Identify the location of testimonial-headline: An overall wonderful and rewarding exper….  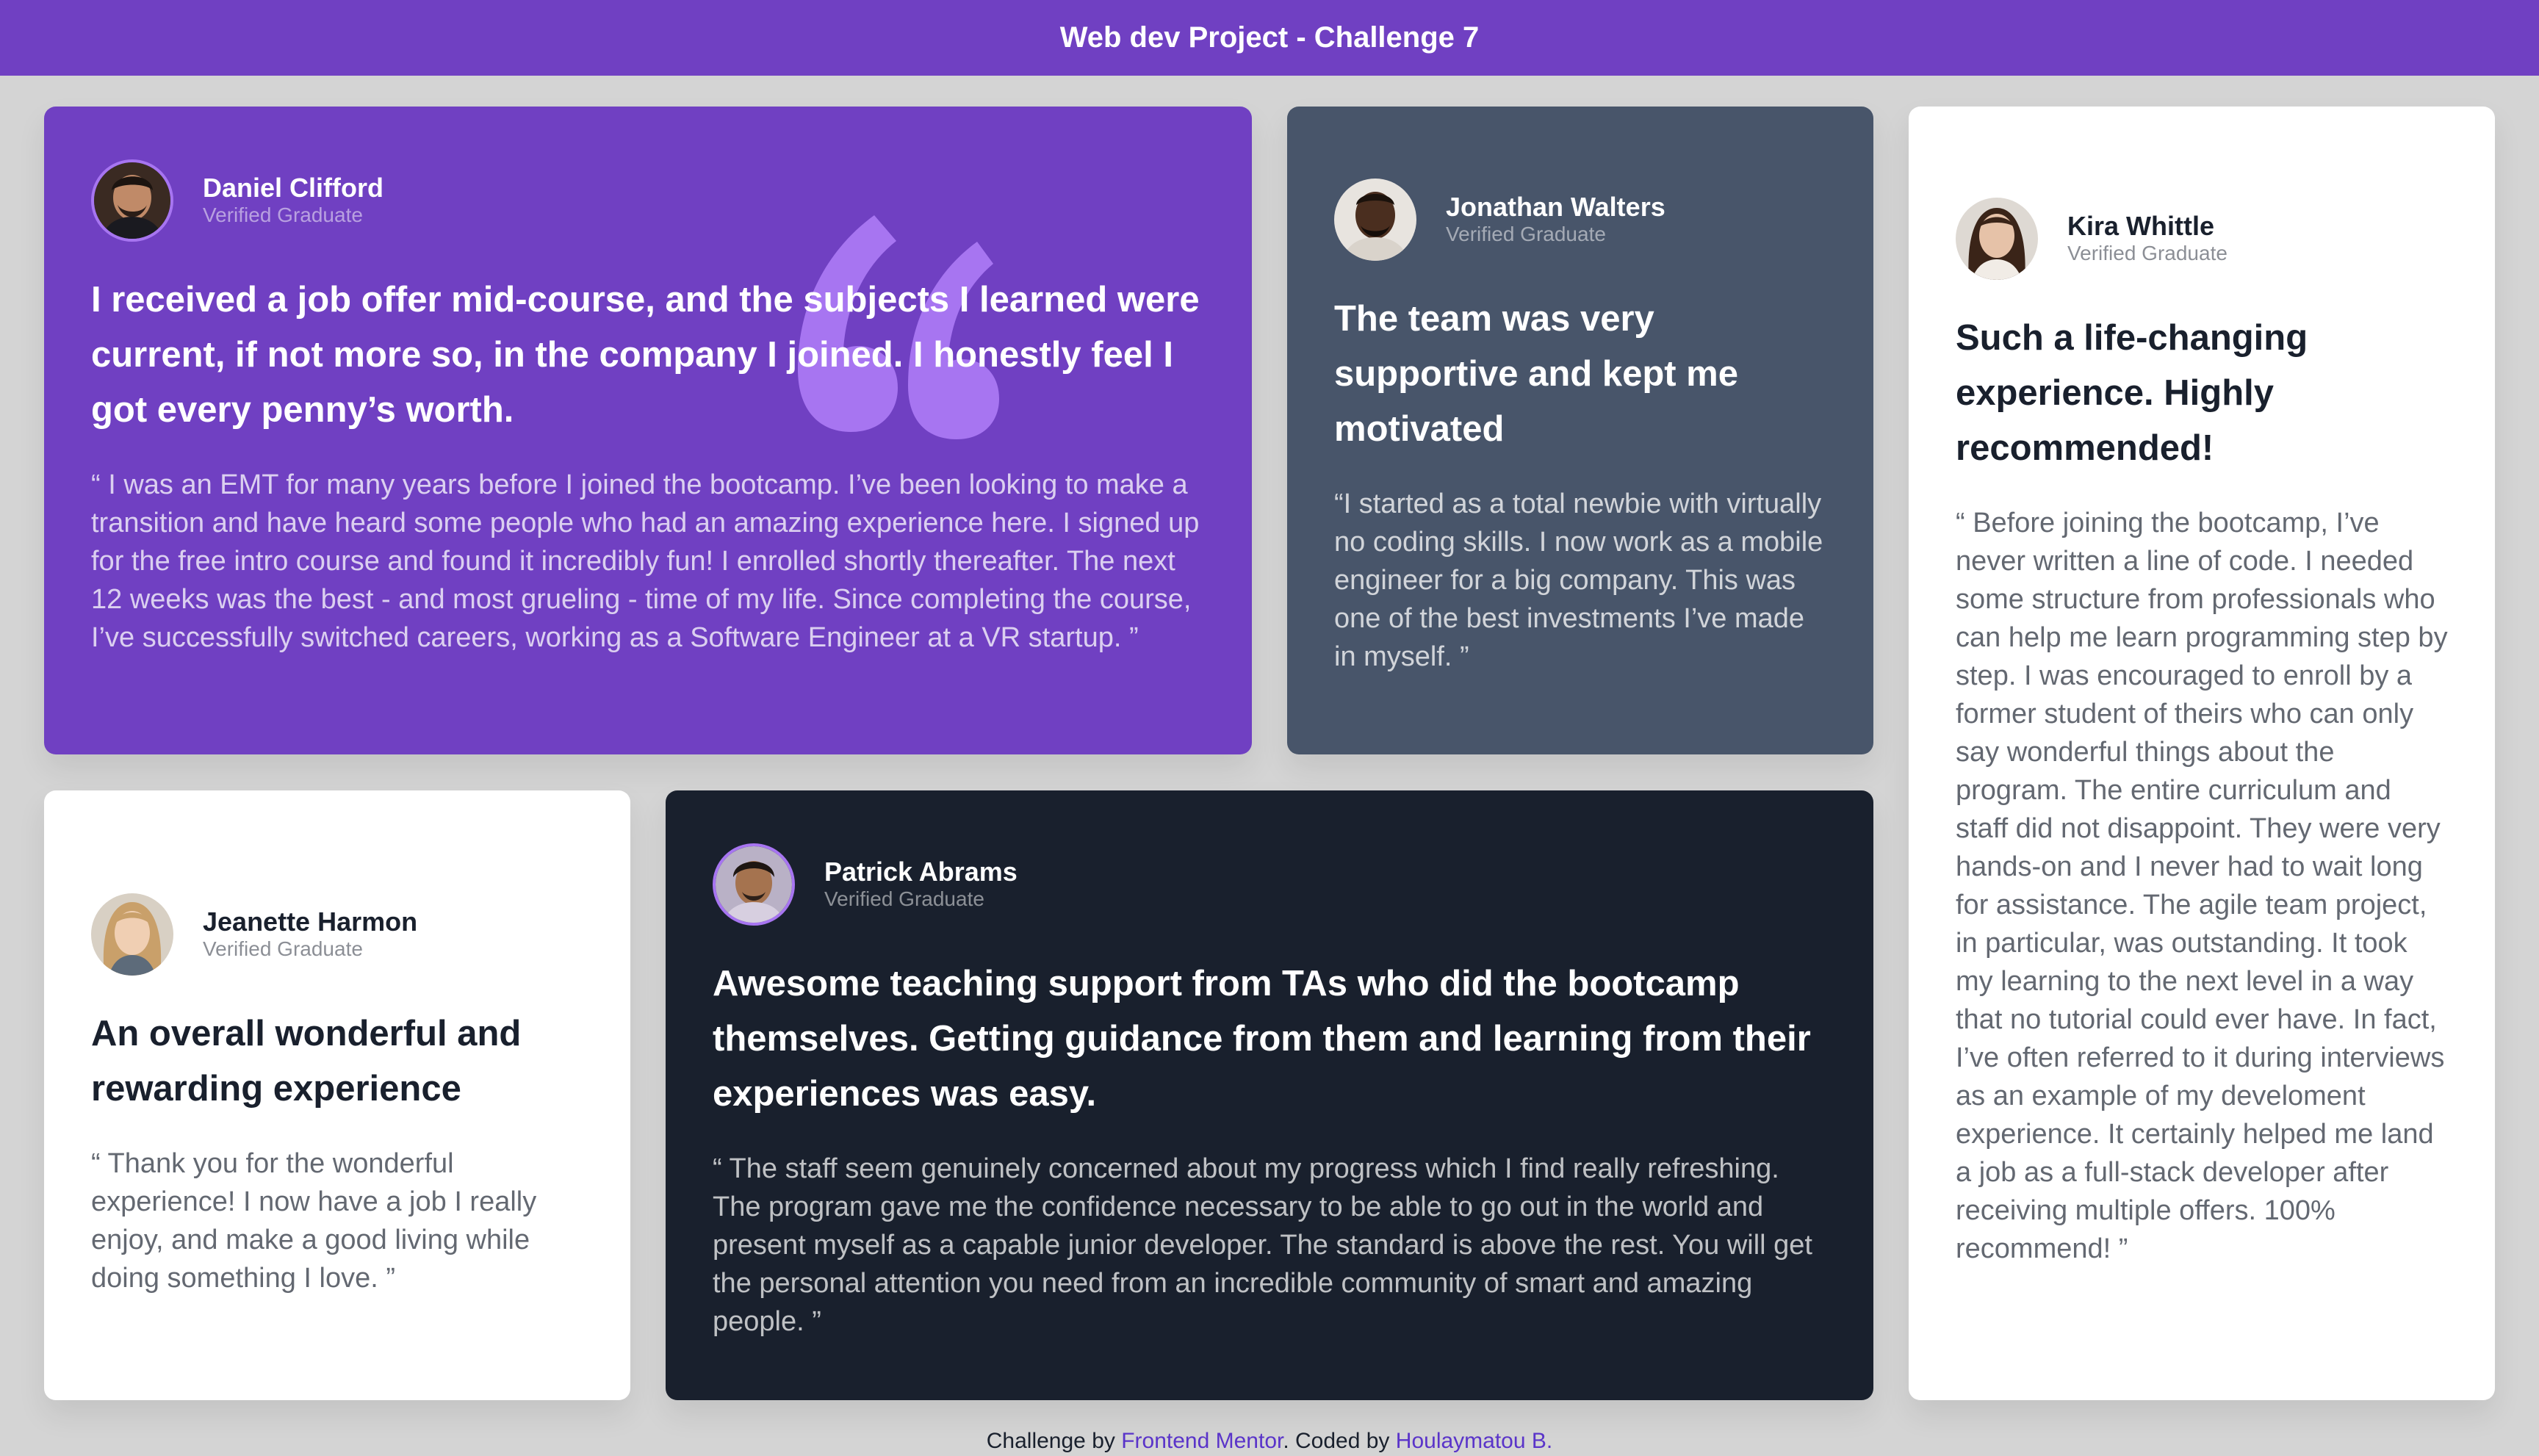
(306, 1061).